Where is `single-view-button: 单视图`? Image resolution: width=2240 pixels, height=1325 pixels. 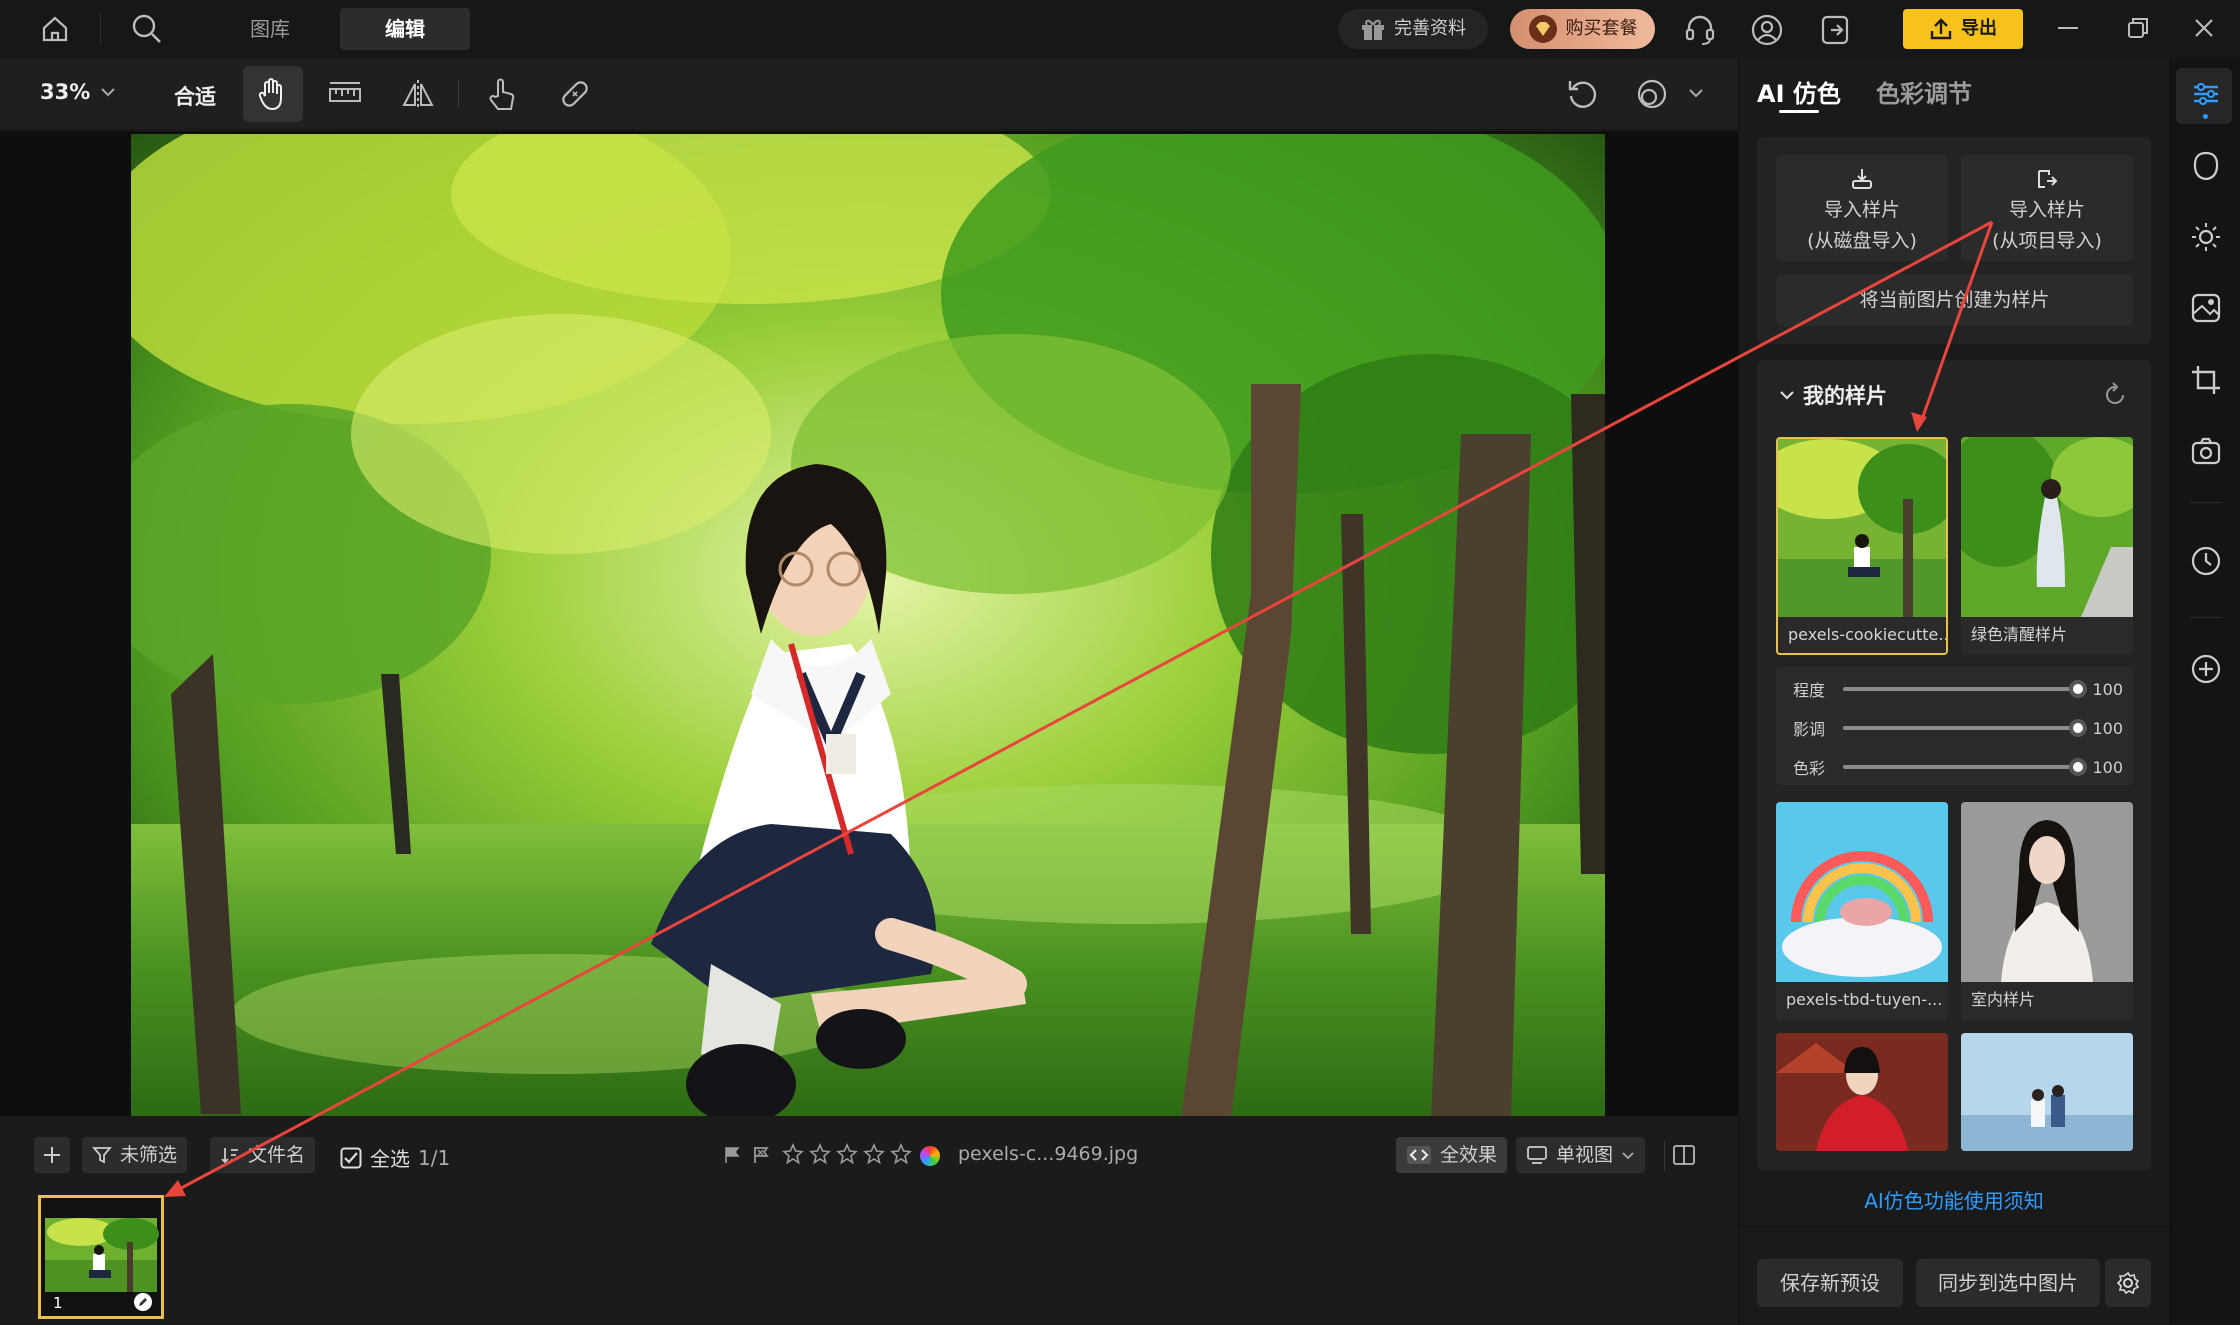
single-view-button: 单视图 is located at coordinates (1581, 1155).